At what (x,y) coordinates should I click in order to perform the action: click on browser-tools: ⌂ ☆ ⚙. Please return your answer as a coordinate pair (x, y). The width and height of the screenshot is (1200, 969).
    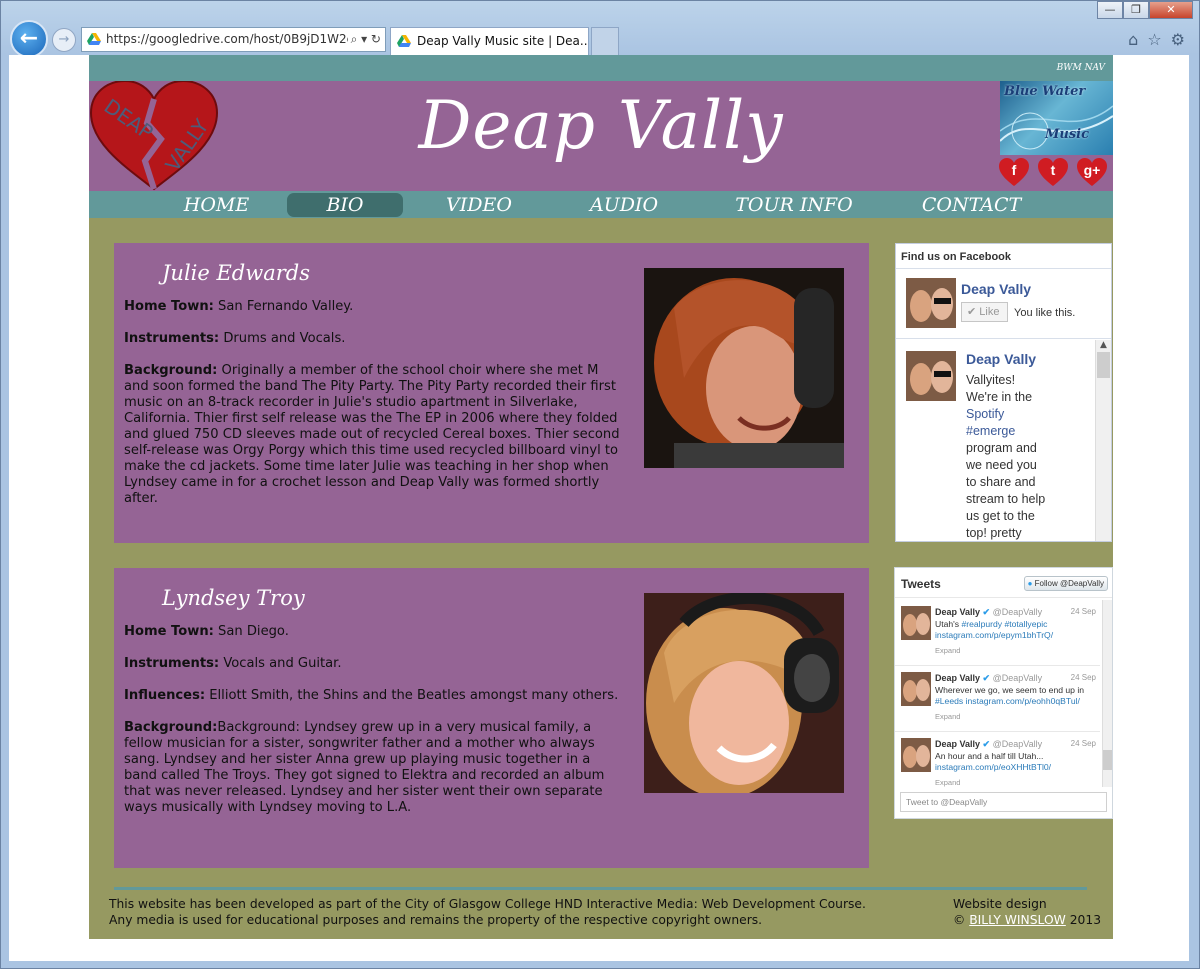
    Looking at the image, I should click on (1156, 39).